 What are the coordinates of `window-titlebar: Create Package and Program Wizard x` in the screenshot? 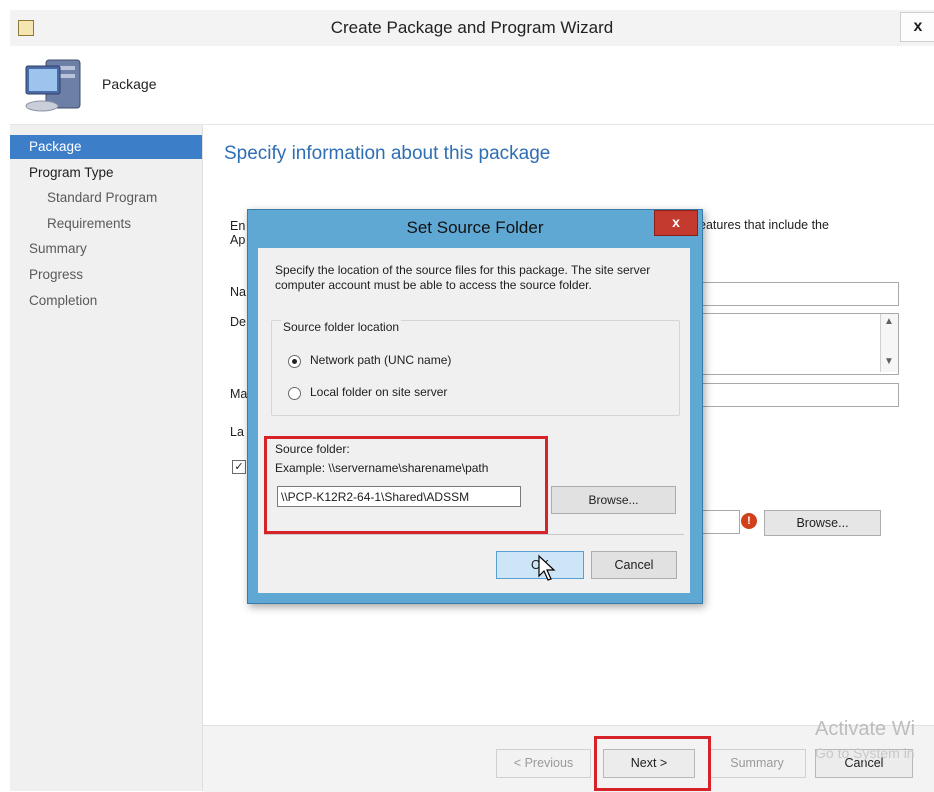 It's located at (472, 28).